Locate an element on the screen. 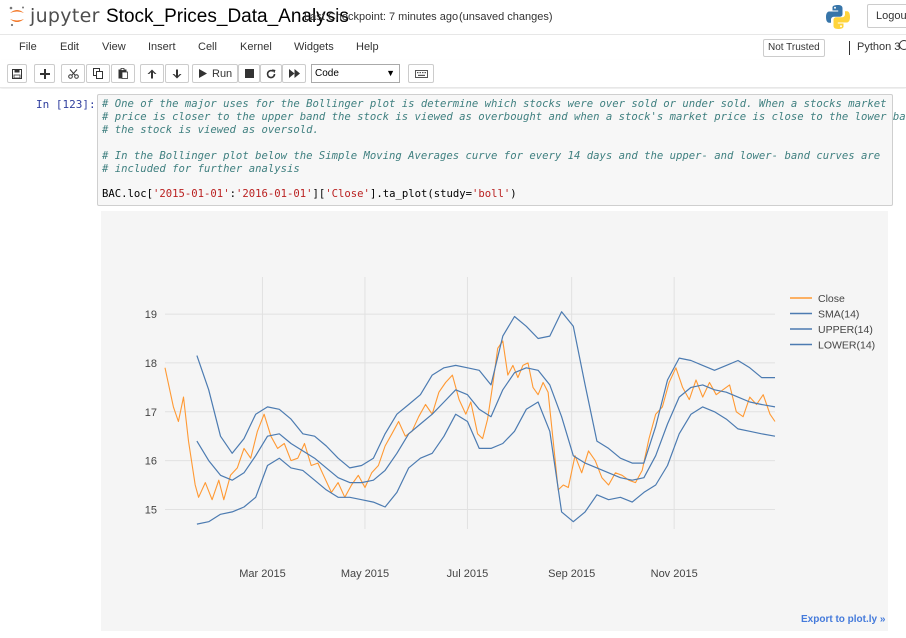 The height and width of the screenshot is (638, 906). paste-icon is located at coordinates (123, 73).